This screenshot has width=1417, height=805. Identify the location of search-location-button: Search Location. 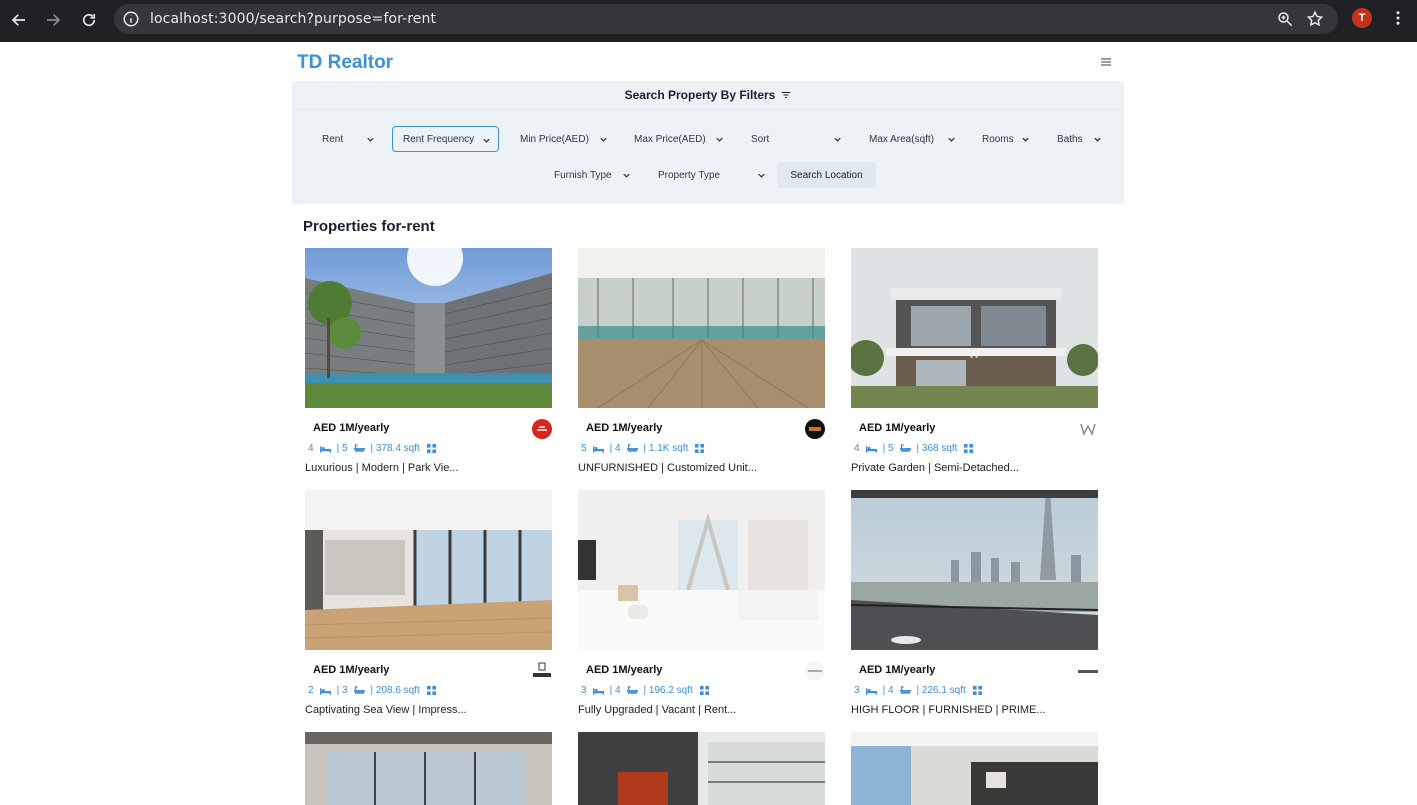
(826, 175).